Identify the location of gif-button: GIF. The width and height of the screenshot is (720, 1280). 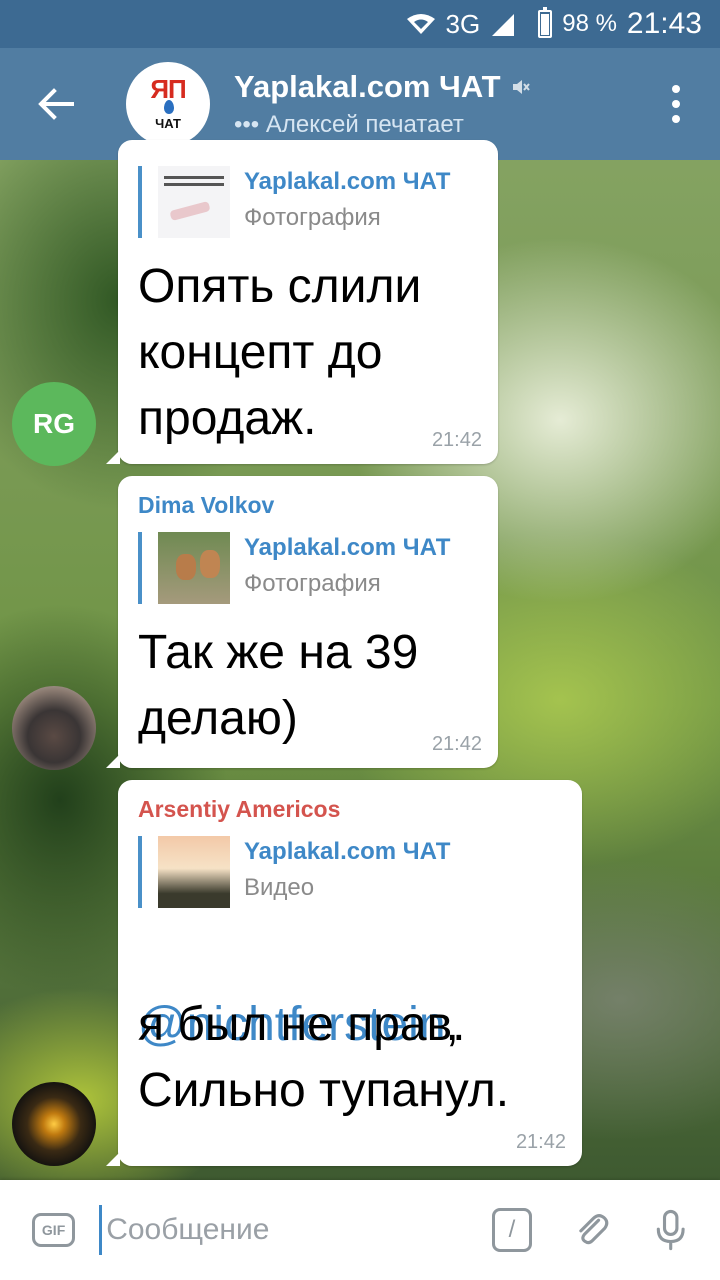
(54, 1230).